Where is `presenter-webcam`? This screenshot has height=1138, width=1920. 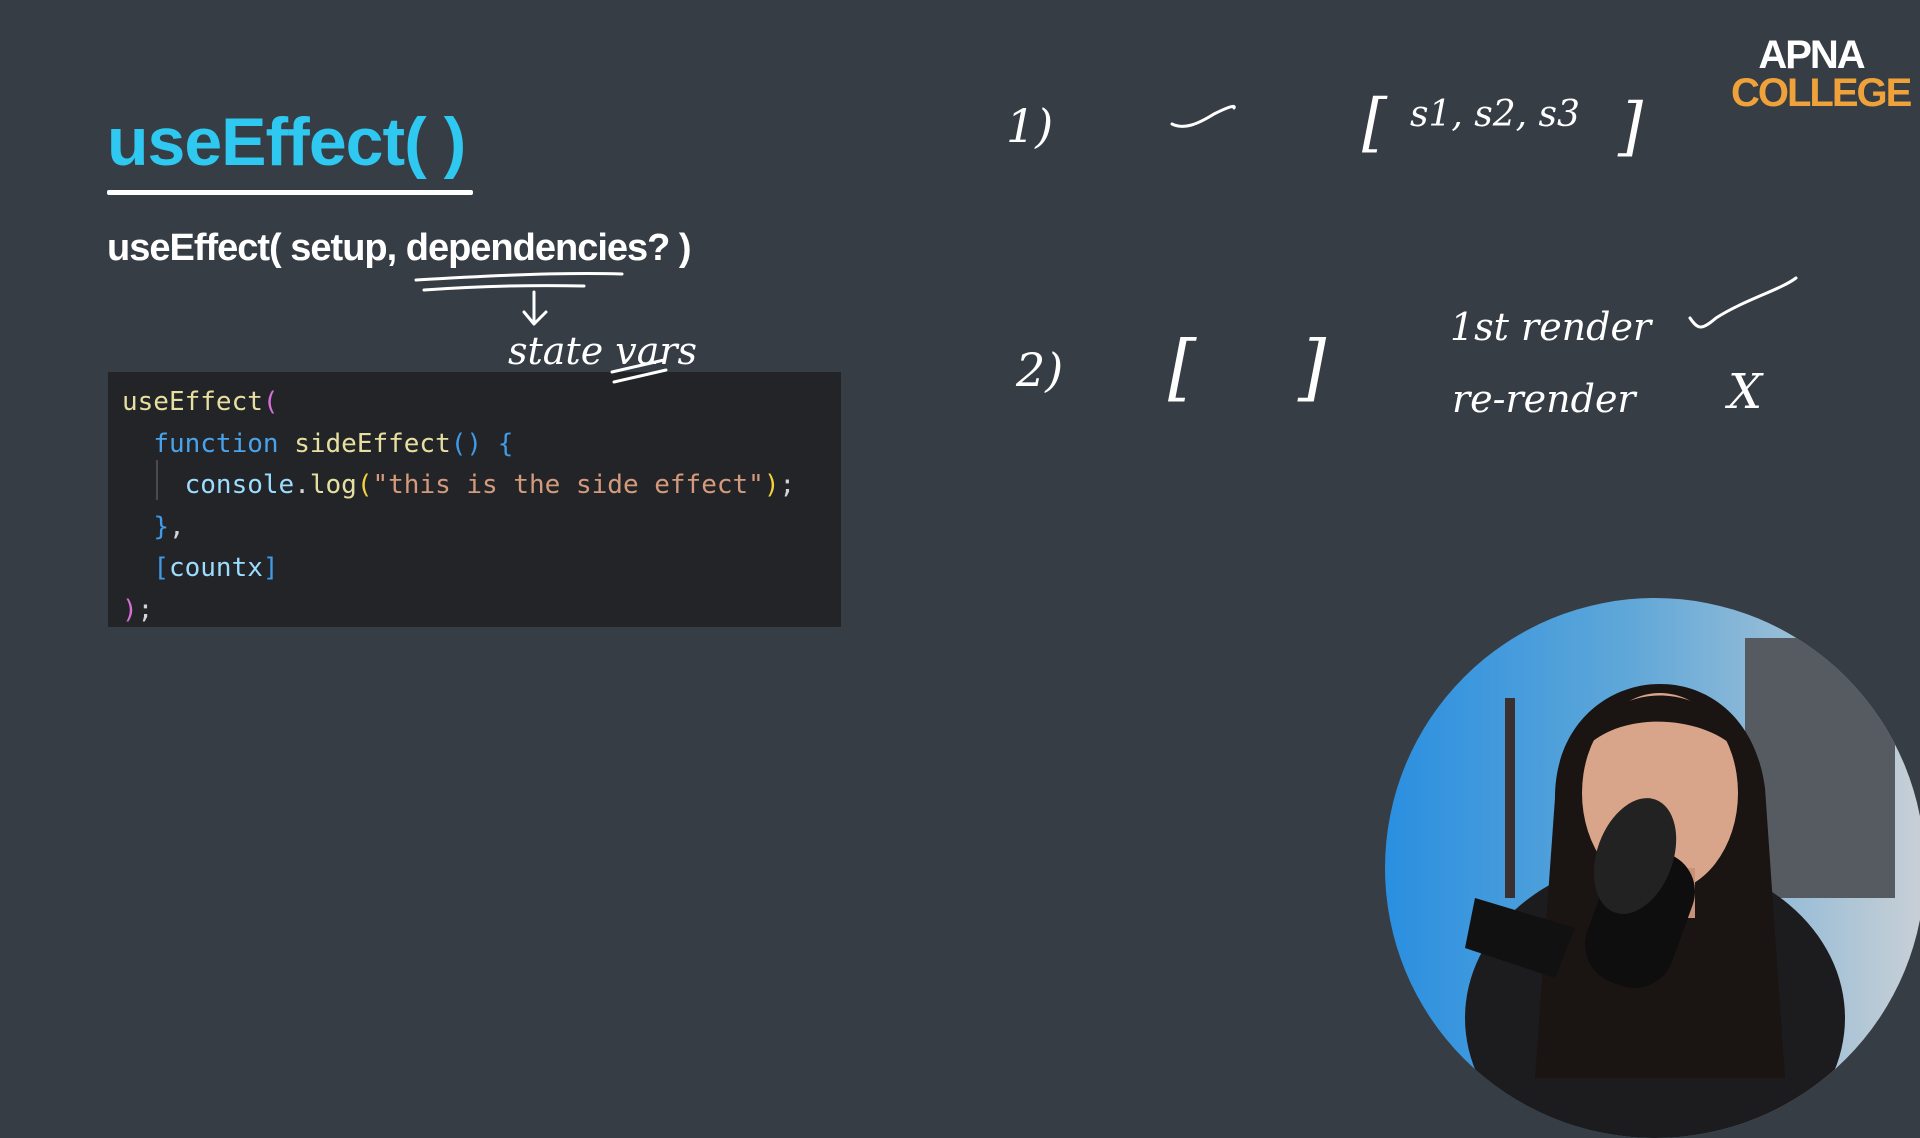
presenter-webcam is located at coordinates (1652, 868).